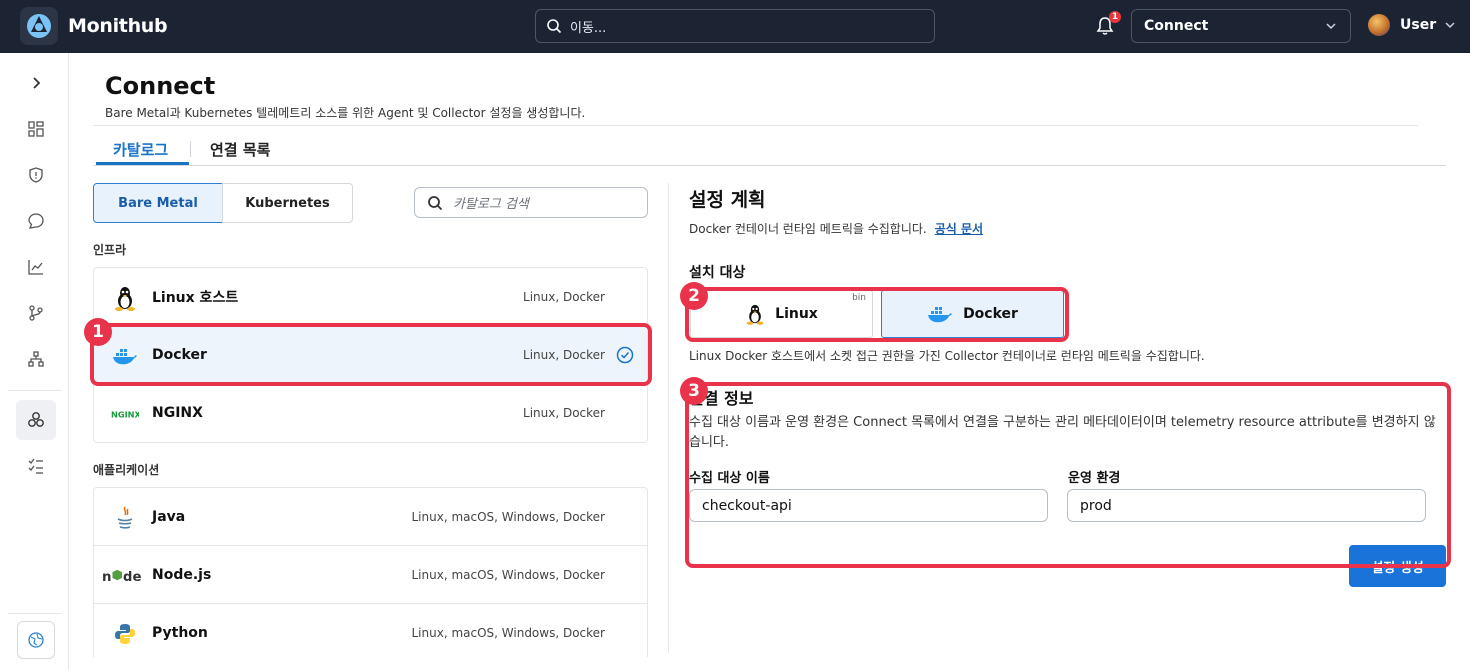 The width and height of the screenshot is (1470, 670). Describe the element at coordinates (179, 354) in the screenshot. I see `list-item-name: Docker` at that location.